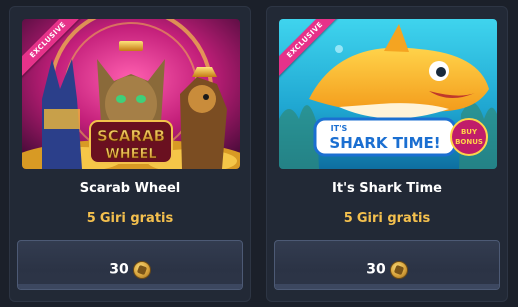  I want to click on art-title-line1: SCARAB, so click(131, 136).